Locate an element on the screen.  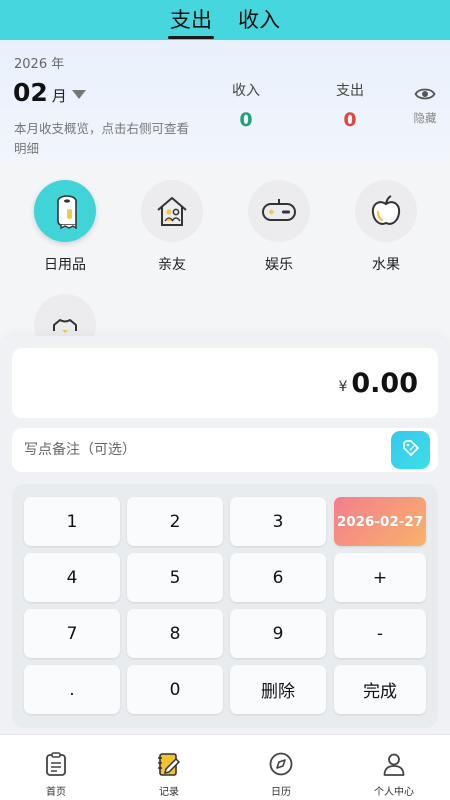
key-1: 1 is located at coordinates (72, 521).